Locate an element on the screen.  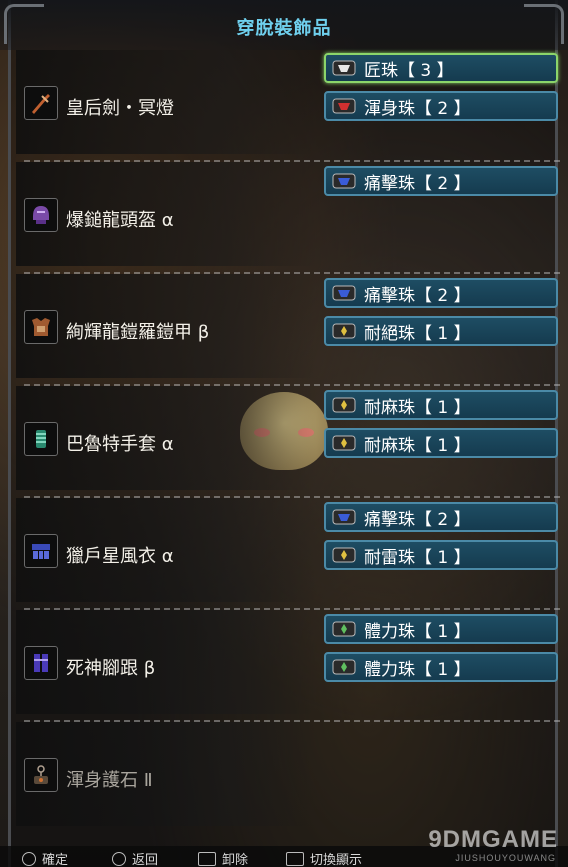
confirm-hint: 確定 is located at coordinates (45, 858).